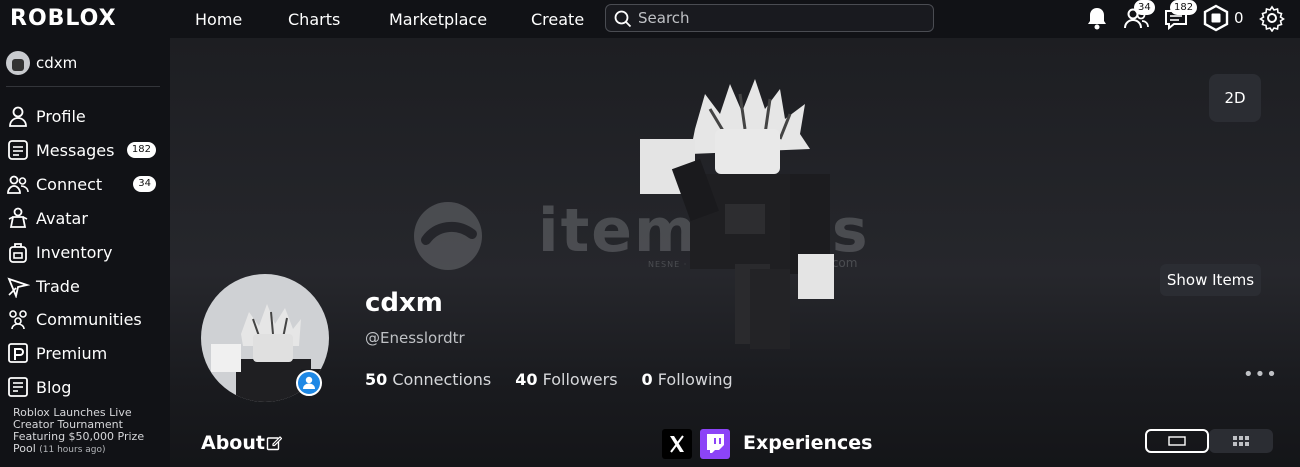  I want to click on grid-view-icon, so click(1241, 441).